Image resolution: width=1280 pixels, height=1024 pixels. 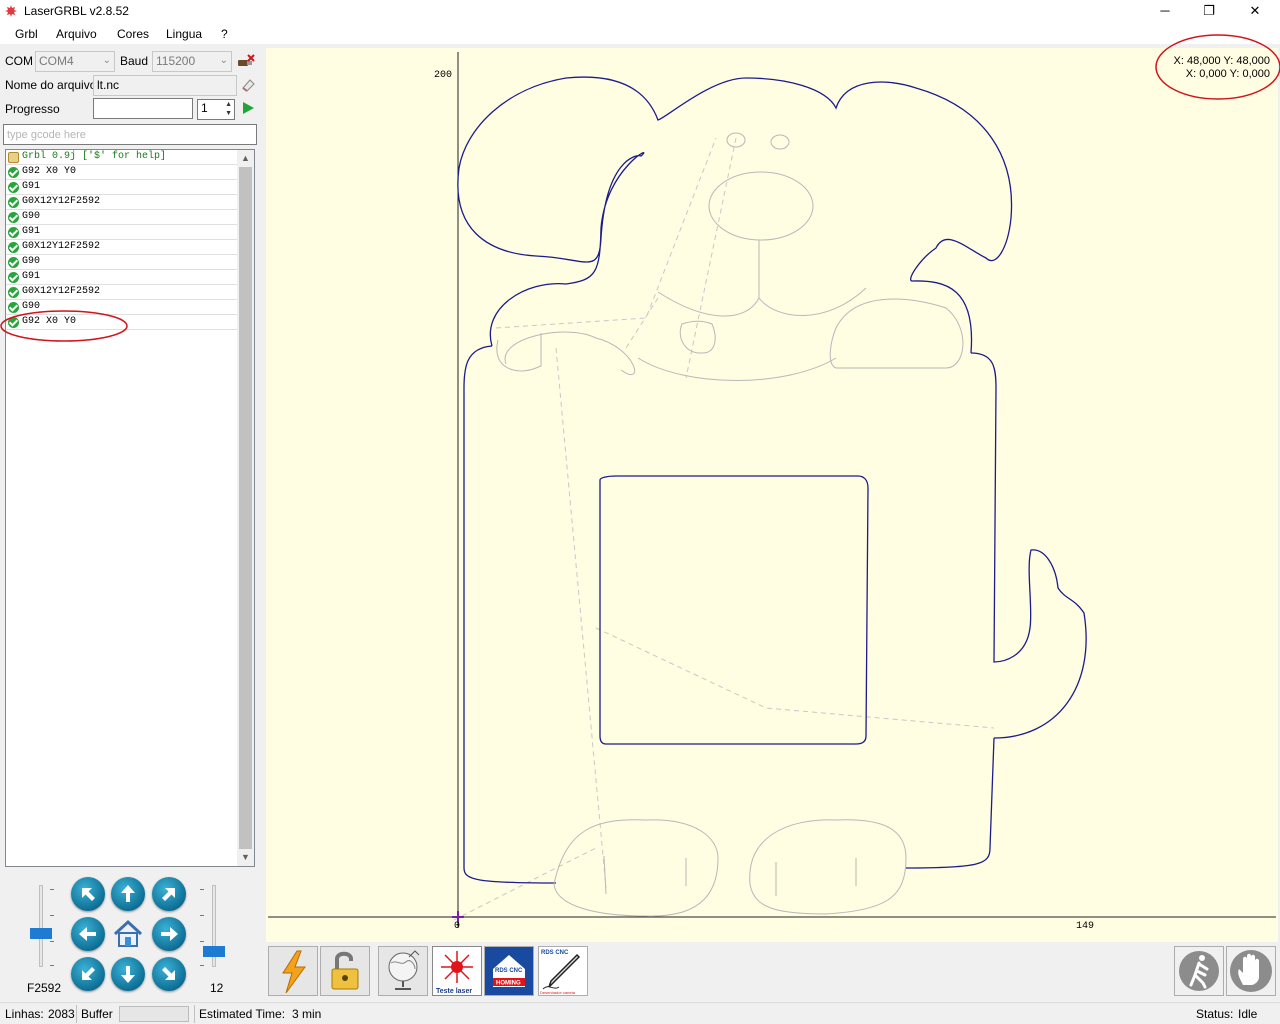 What do you see at coordinates (1255, 11) in the screenshot?
I see `close-button: ✕` at bounding box center [1255, 11].